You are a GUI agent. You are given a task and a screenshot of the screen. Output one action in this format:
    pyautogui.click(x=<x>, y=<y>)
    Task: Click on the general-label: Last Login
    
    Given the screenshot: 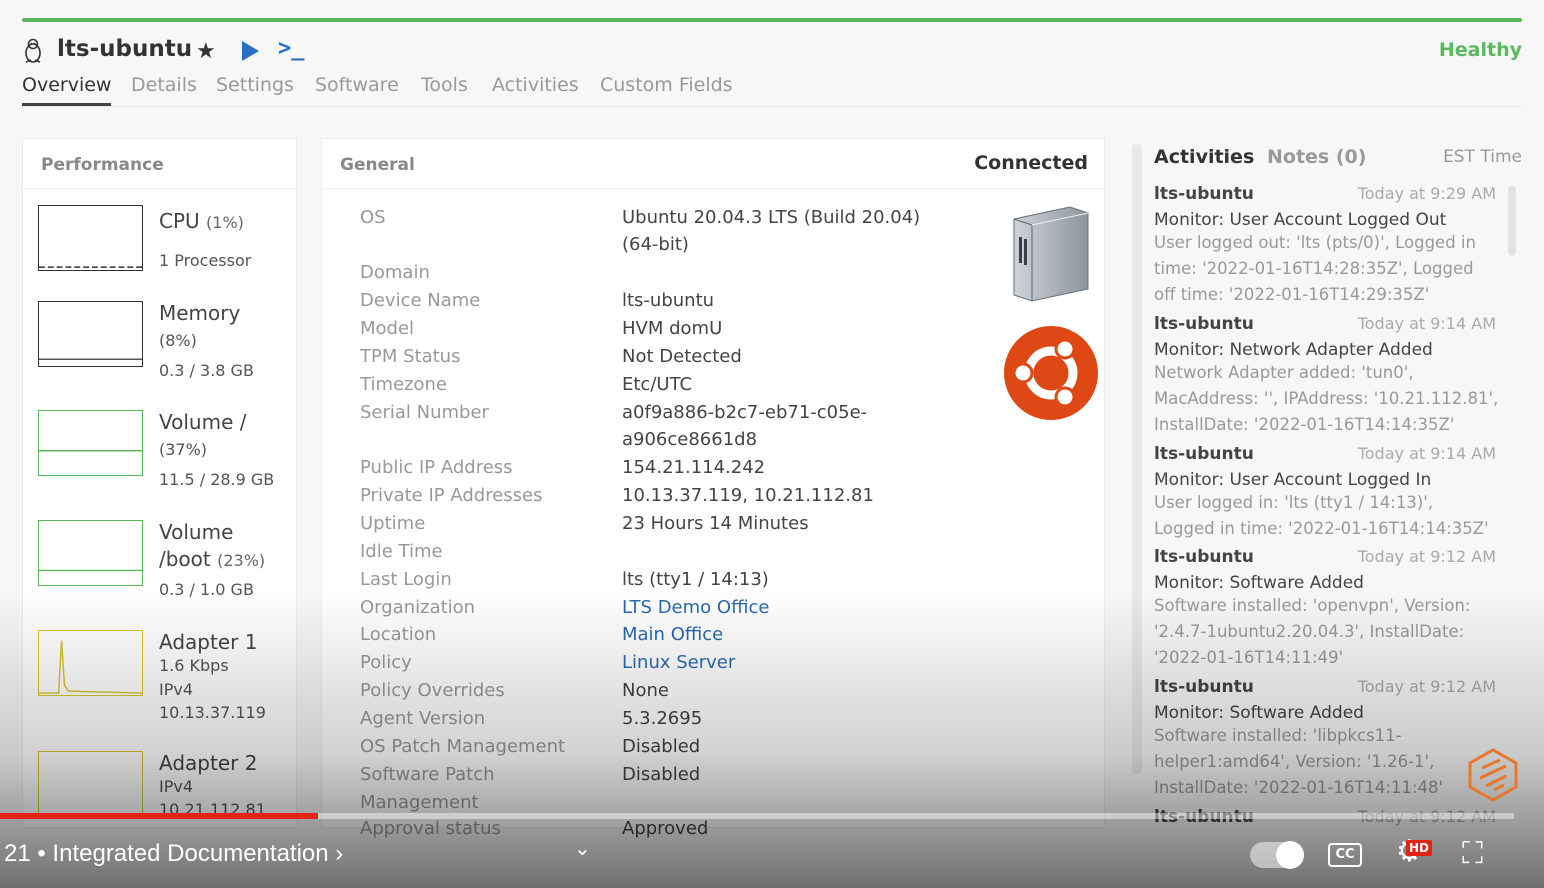 What is the action you would take?
    pyautogui.click(x=406, y=579)
    